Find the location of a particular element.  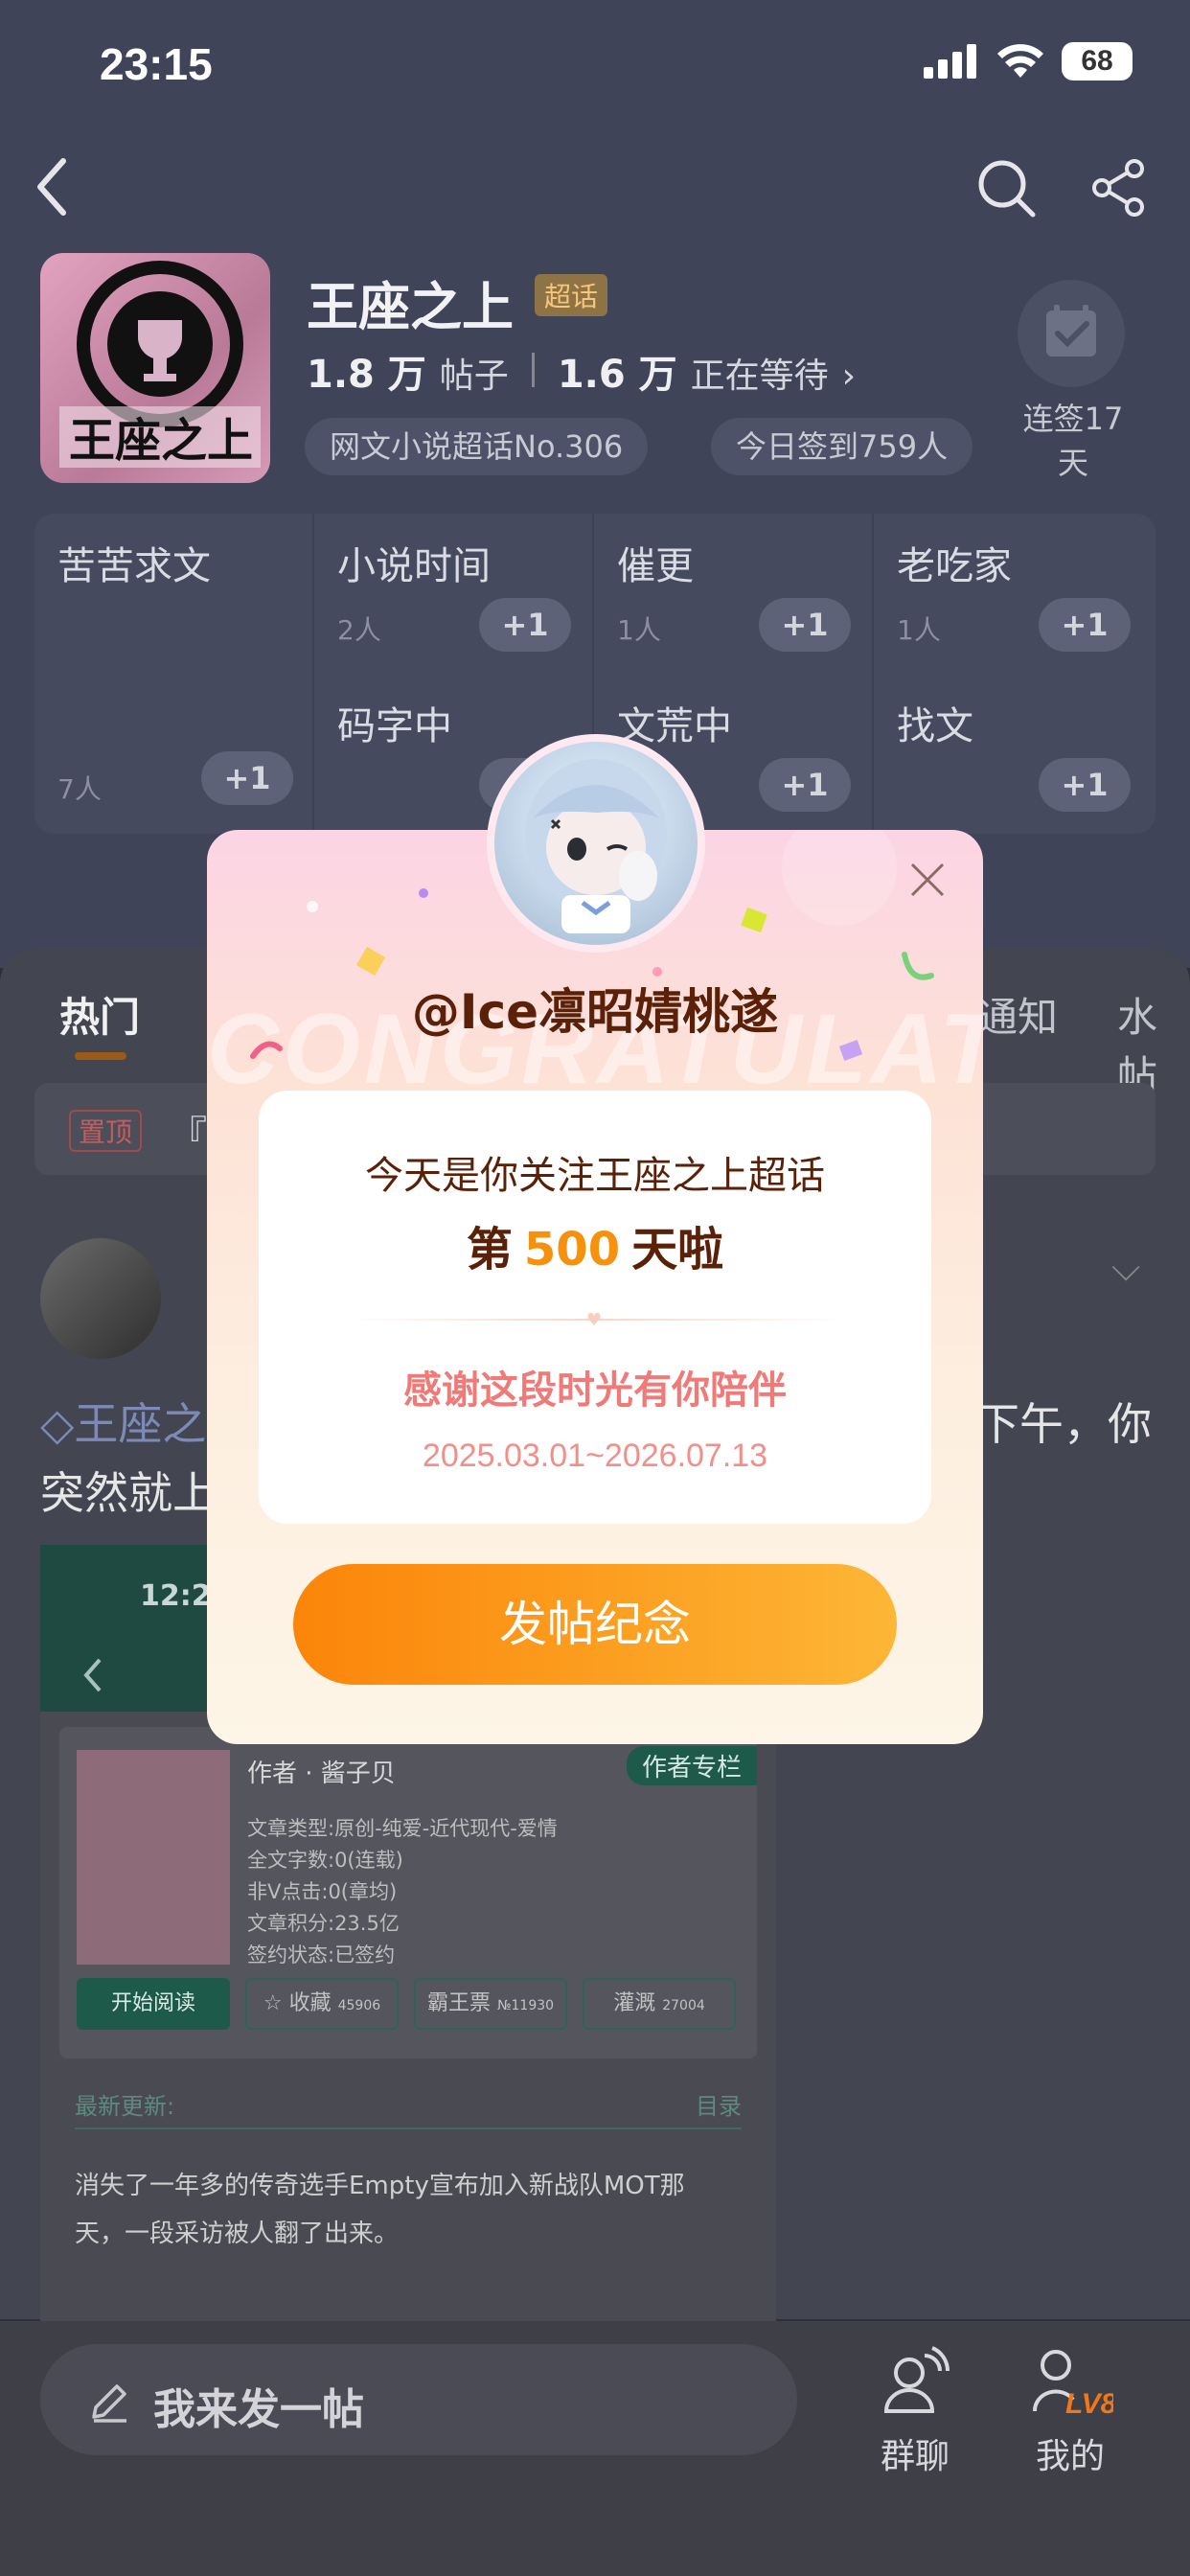

avatar is located at coordinates (596, 843).